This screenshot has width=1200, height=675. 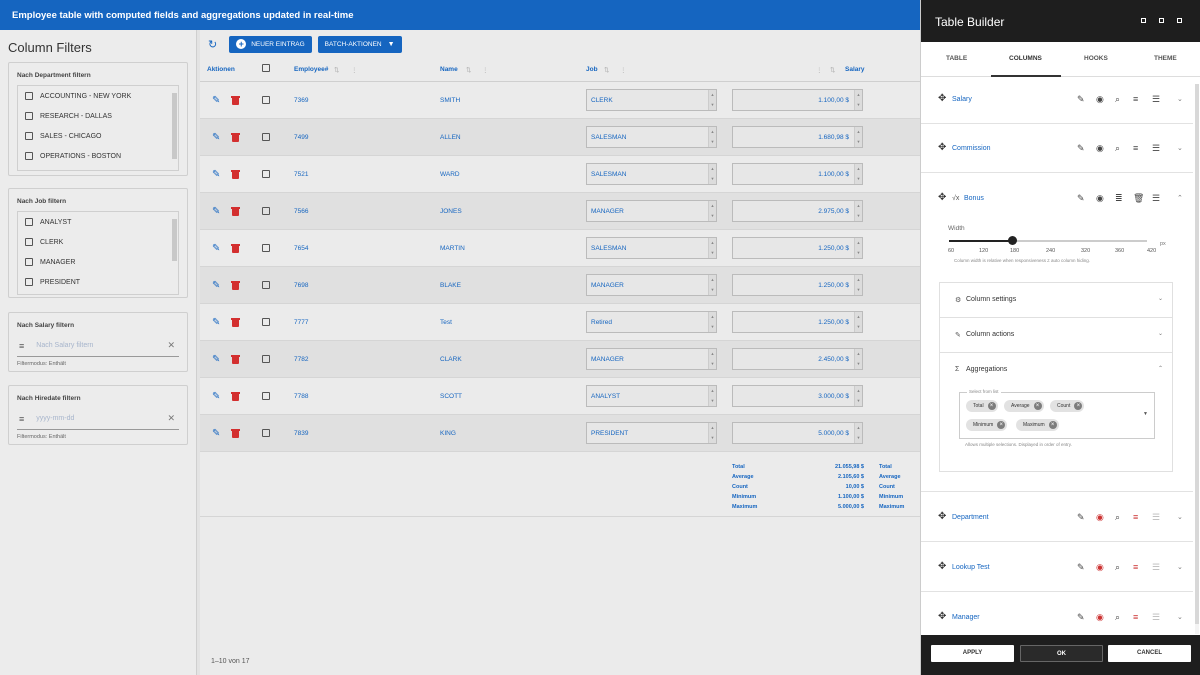 What do you see at coordinates (1145, 414) in the screenshot?
I see `caret-down-icon: ▼` at bounding box center [1145, 414].